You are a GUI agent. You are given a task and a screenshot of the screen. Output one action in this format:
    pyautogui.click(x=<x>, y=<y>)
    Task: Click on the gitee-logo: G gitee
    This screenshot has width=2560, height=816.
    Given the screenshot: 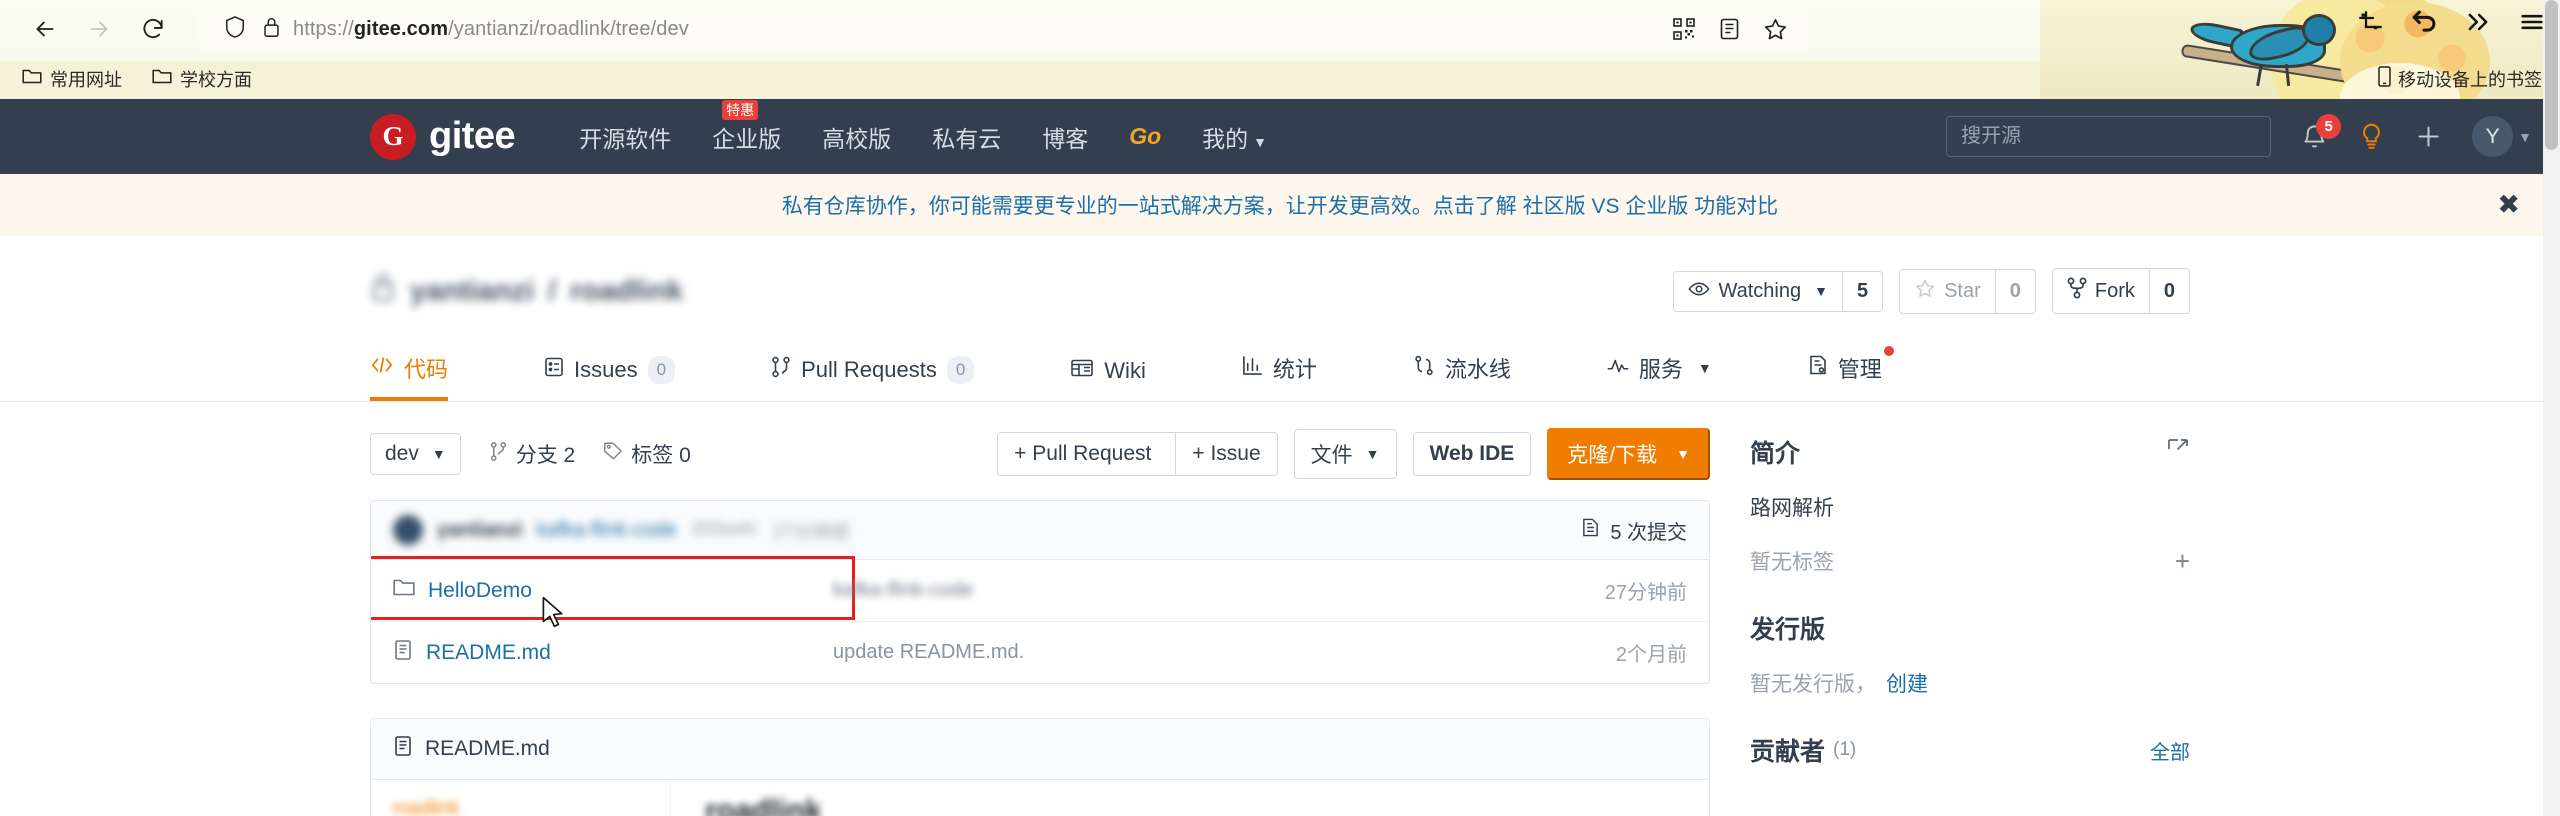 What is the action you would take?
    pyautogui.click(x=443, y=136)
    